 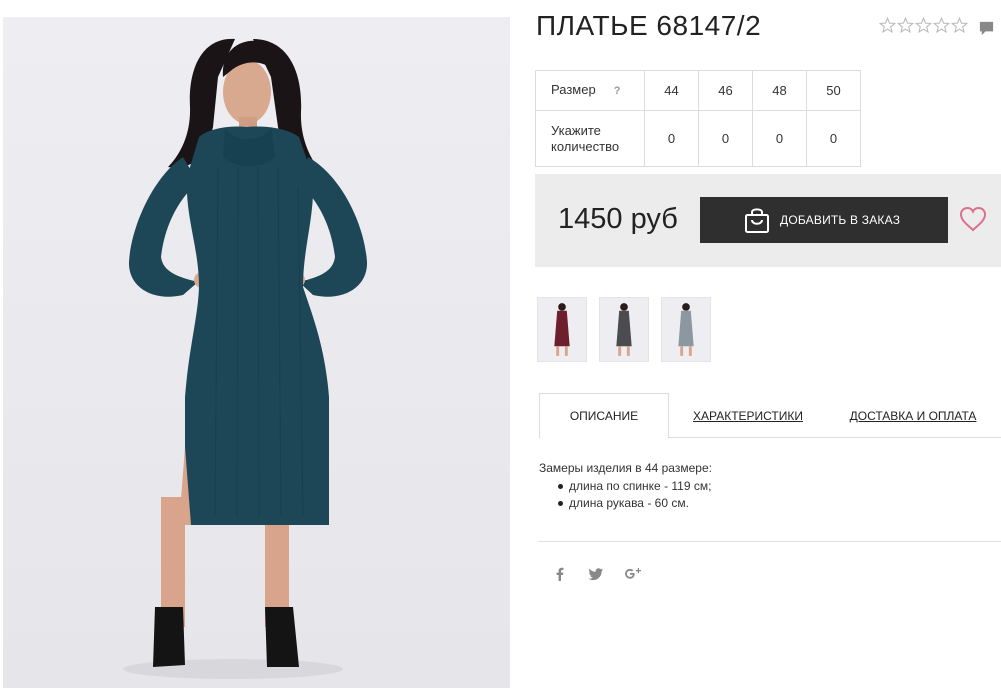 What do you see at coordinates (769, 541) in the screenshot?
I see `divider` at bounding box center [769, 541].